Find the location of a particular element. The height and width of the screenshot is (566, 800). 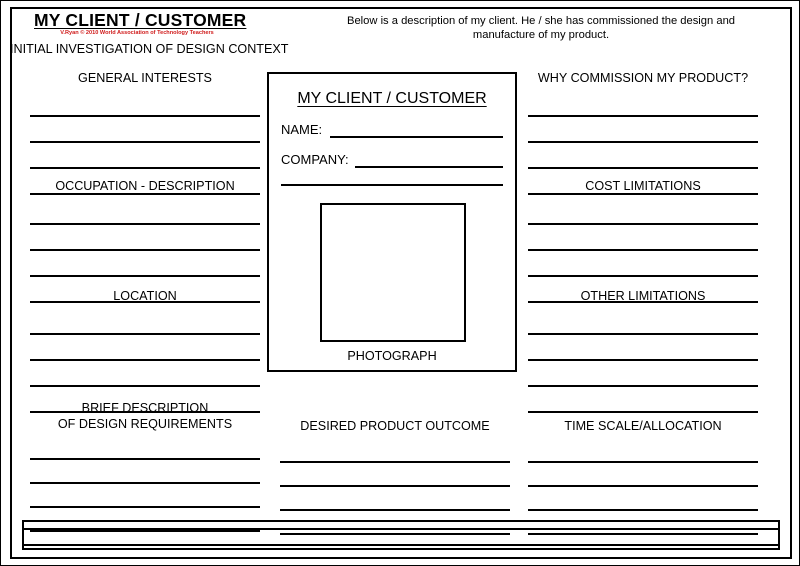

photograph-caption: PHOTOGRAPH is located at coordinates (392, 356).